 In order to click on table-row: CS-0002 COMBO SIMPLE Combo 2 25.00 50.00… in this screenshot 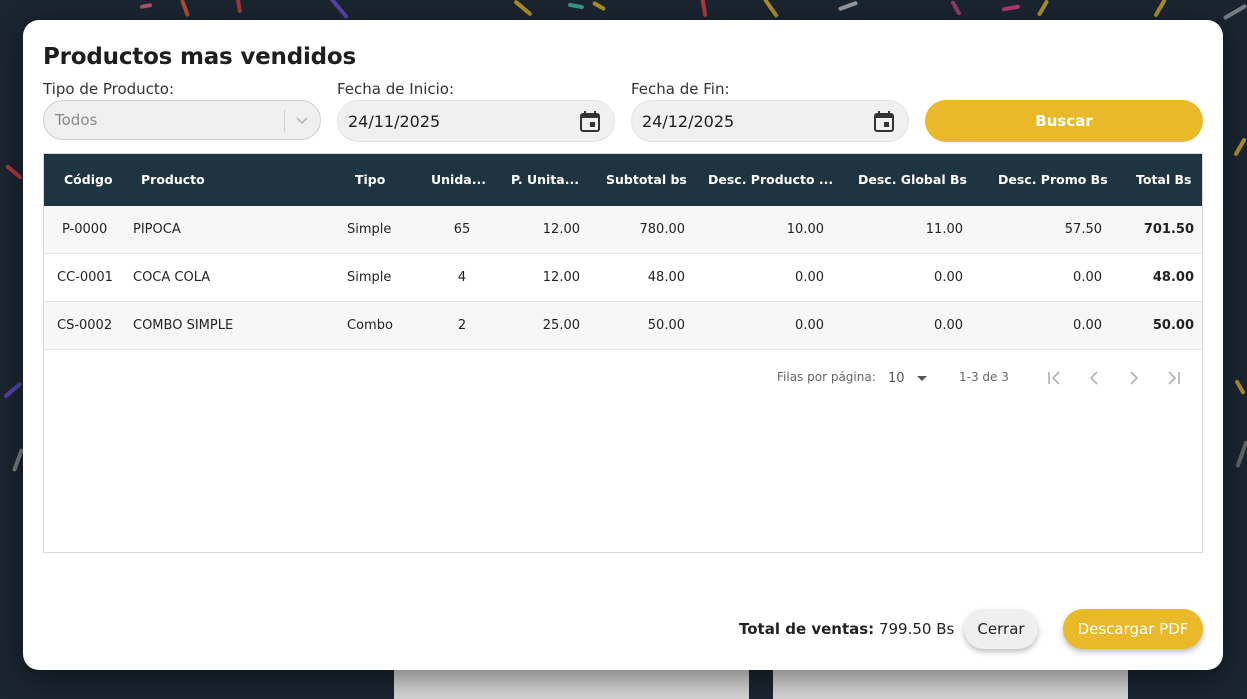, I will do `click(623, 326)`.